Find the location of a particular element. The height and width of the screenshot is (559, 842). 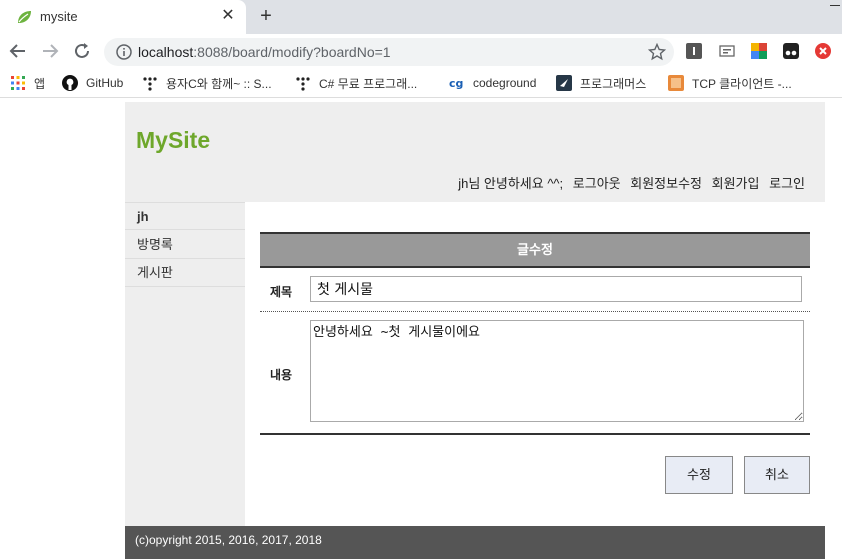

url-text: localhost:8088/board/modify?boardNo=1 is located at coordinates (264, 52).